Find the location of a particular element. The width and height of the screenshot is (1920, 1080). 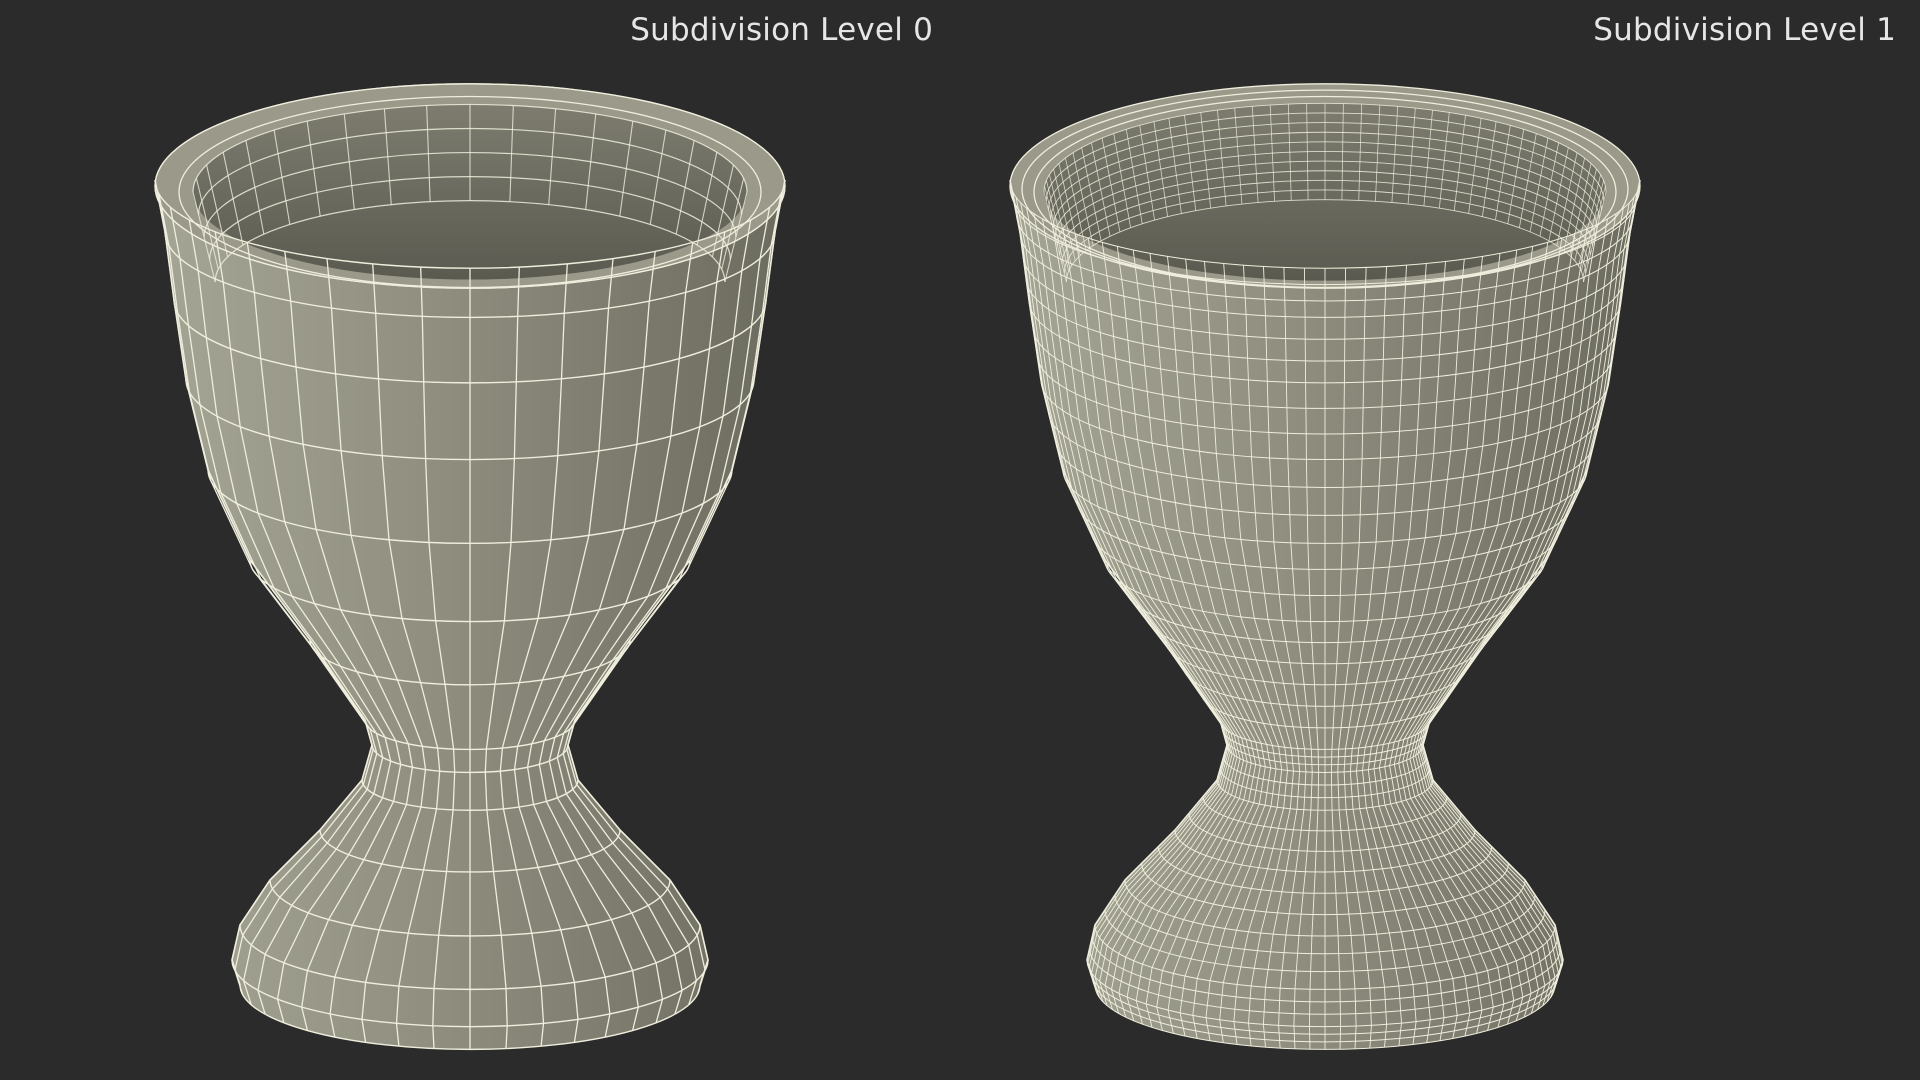

subdivision-level-label: Subdivision Level 0 is located at coordinates (781, 30).